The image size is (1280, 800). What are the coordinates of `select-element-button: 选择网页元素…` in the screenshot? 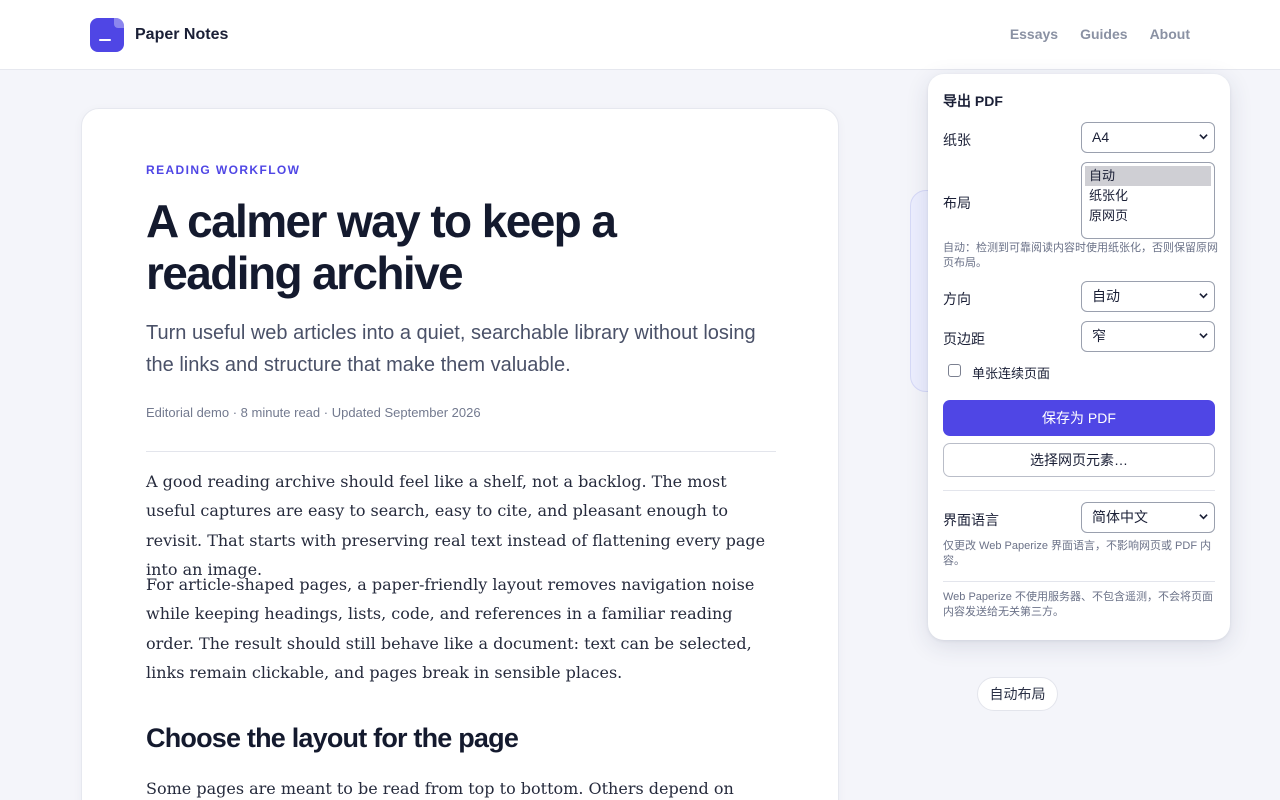 It's located at (1079, 460).